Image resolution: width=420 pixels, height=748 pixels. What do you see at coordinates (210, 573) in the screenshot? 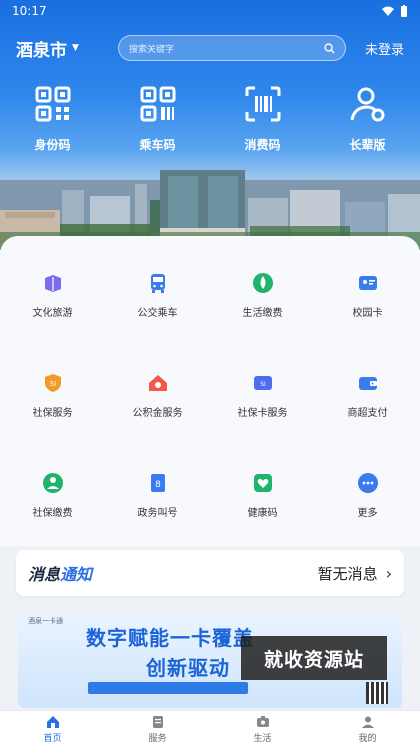
I see `message-notice-bar: 消息通知 暂无消息 ›` at bounding box center [210, 573].